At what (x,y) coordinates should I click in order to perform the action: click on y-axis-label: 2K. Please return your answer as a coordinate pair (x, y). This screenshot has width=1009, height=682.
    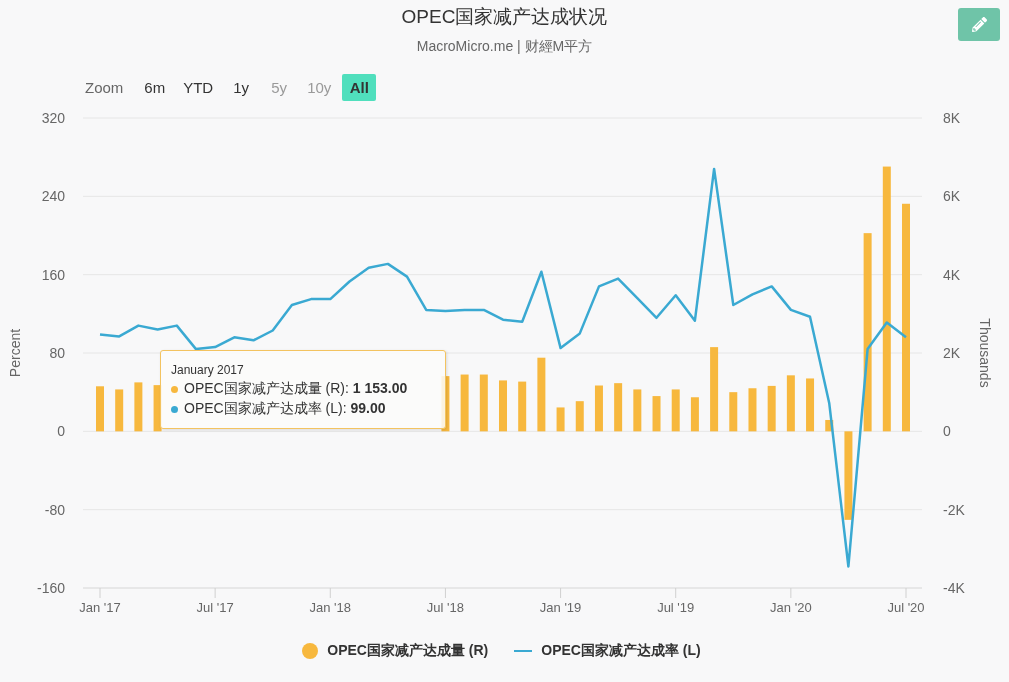
    Looking at the image, I should click on (952, 353).